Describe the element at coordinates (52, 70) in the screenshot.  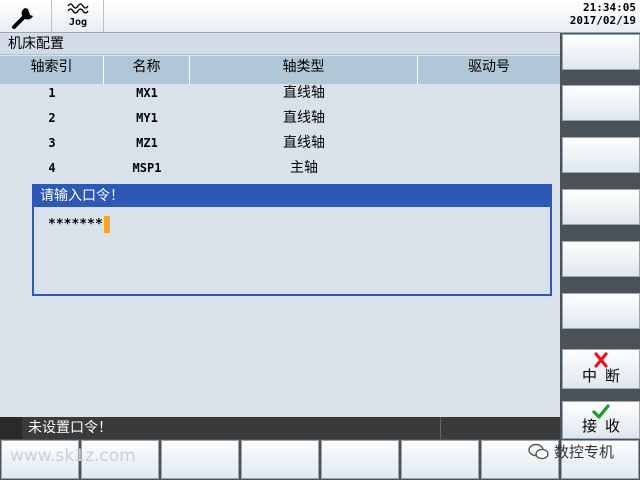
I see `column-header-axis-index: 轴索引` at that location.